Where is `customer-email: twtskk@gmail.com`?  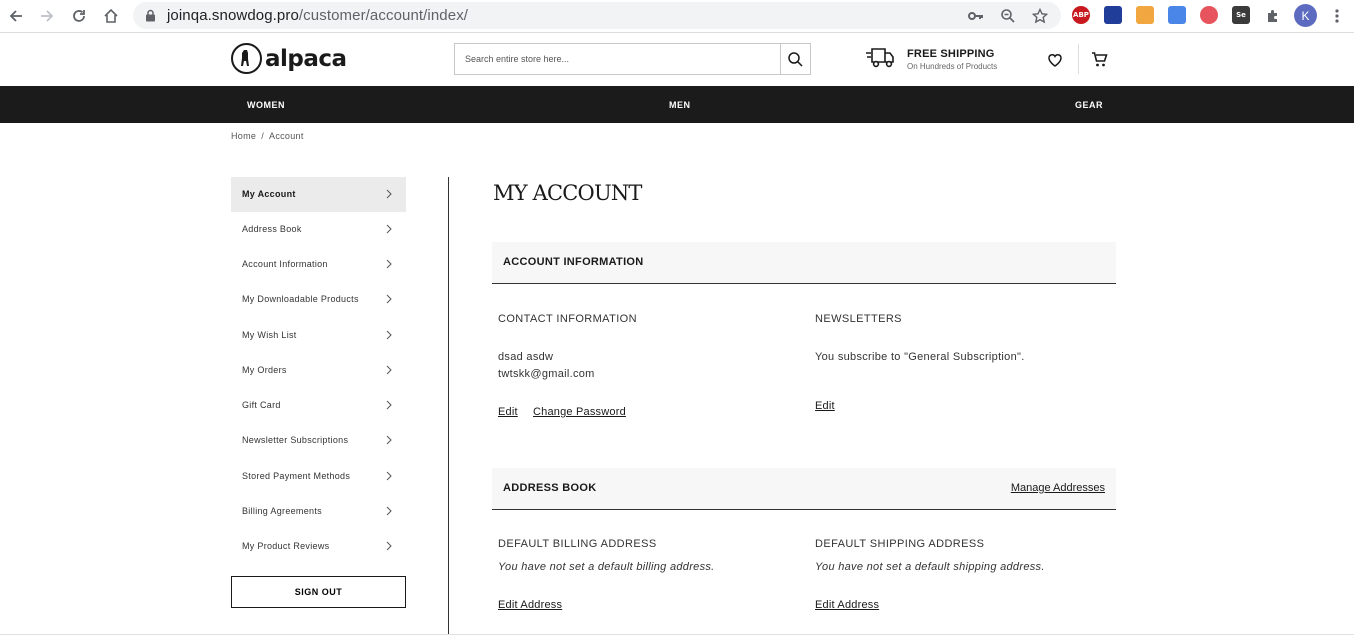 customer-email: twtskk@gmail.com is located at coordinates (546, 374).